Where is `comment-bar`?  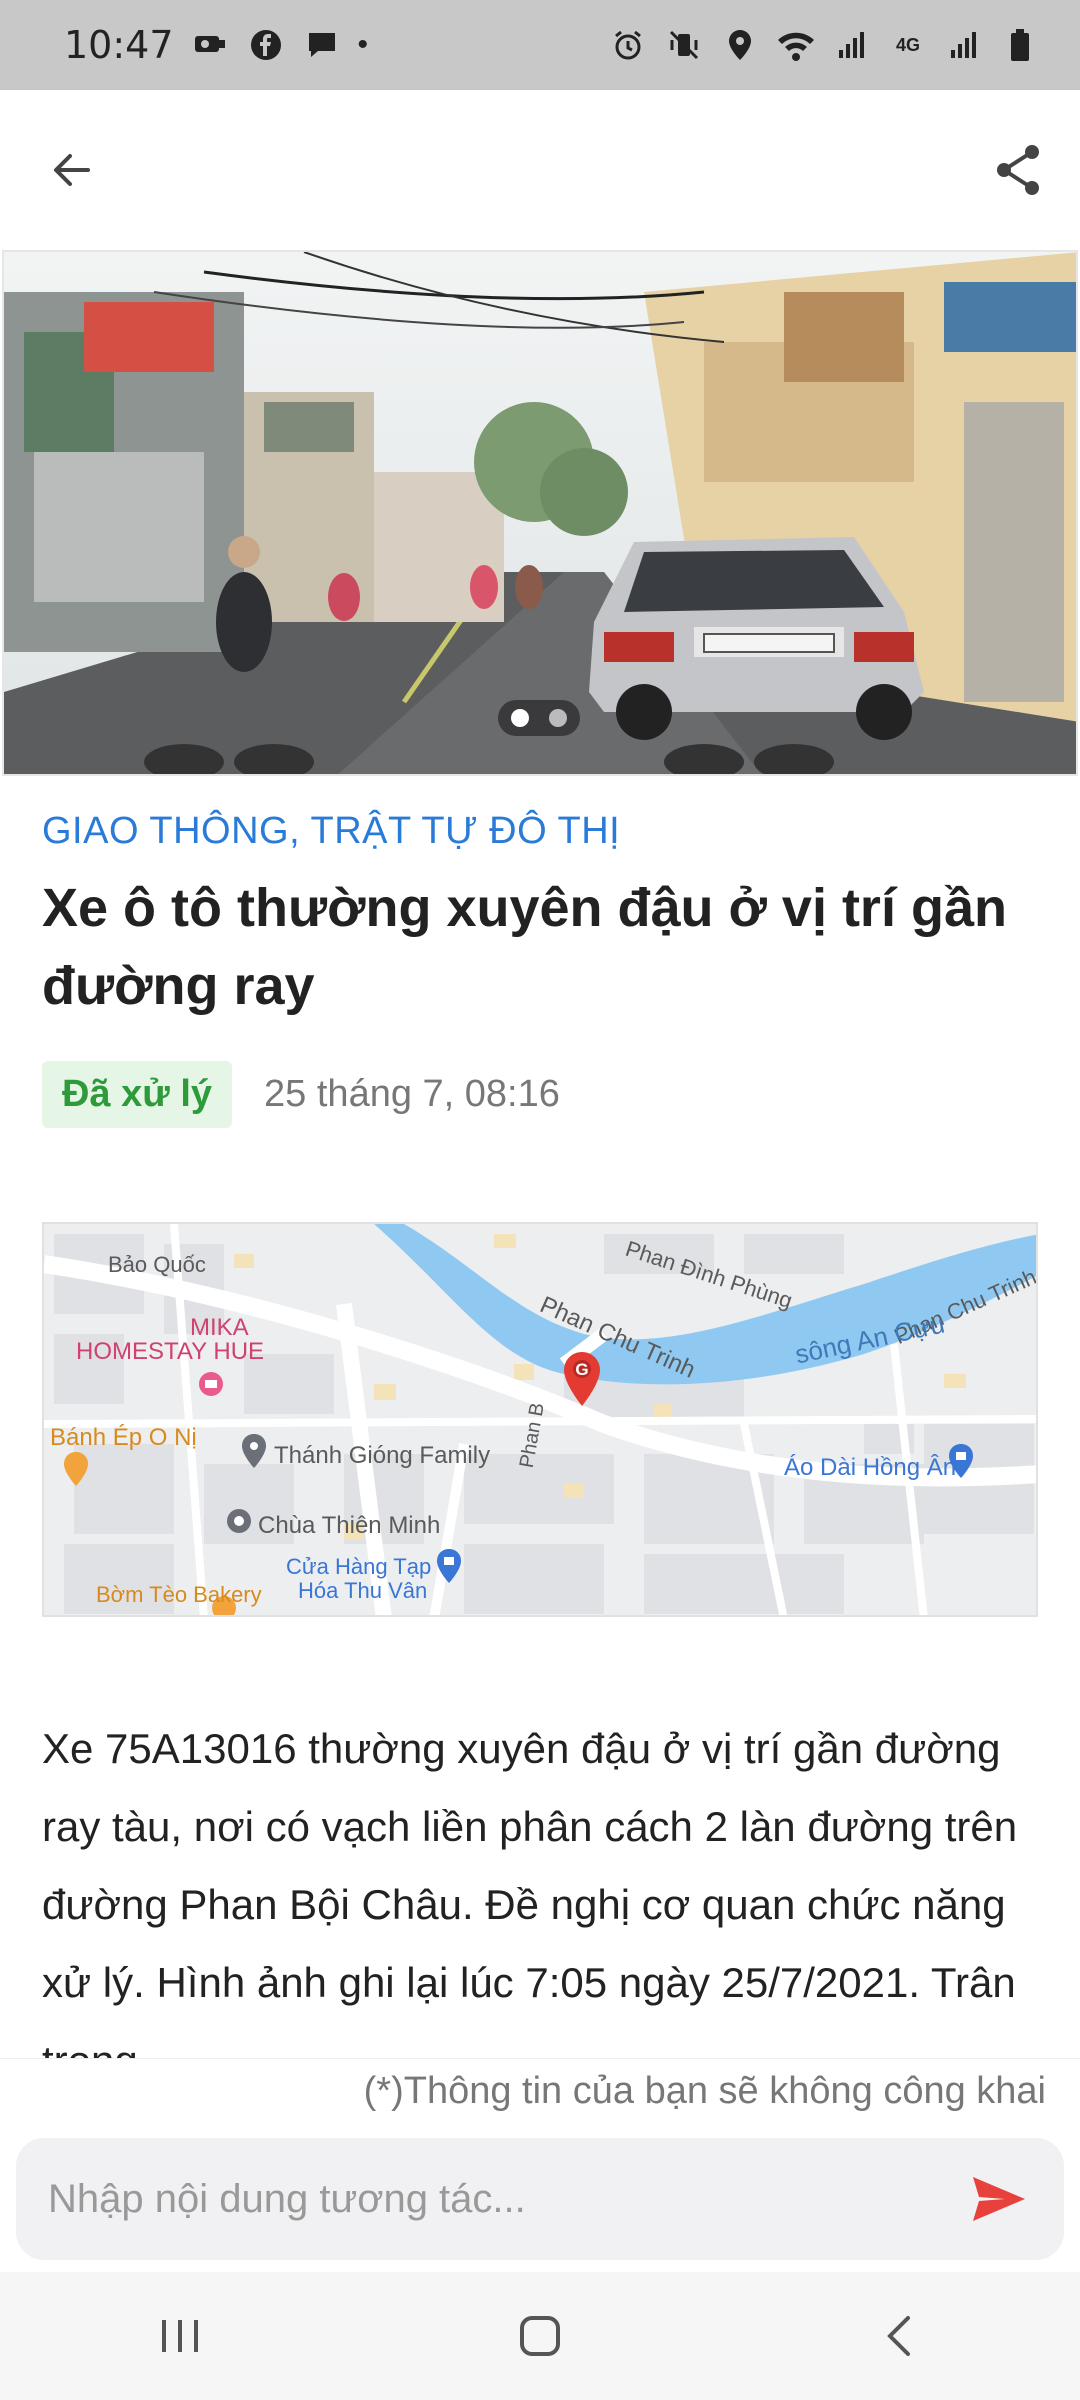 comment-bar is located at coordinates (540, 2199).